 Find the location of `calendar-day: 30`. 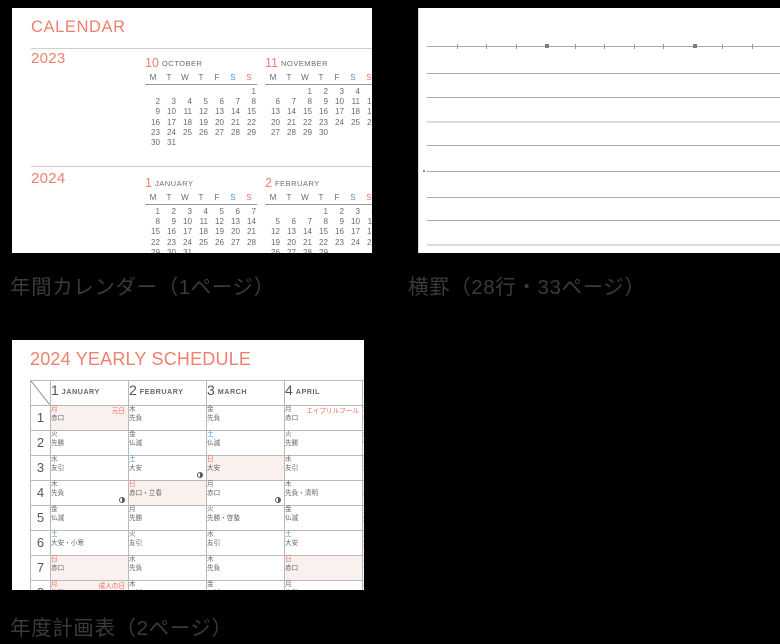

calendar-day: 30 is located at coordinates (171, 250).